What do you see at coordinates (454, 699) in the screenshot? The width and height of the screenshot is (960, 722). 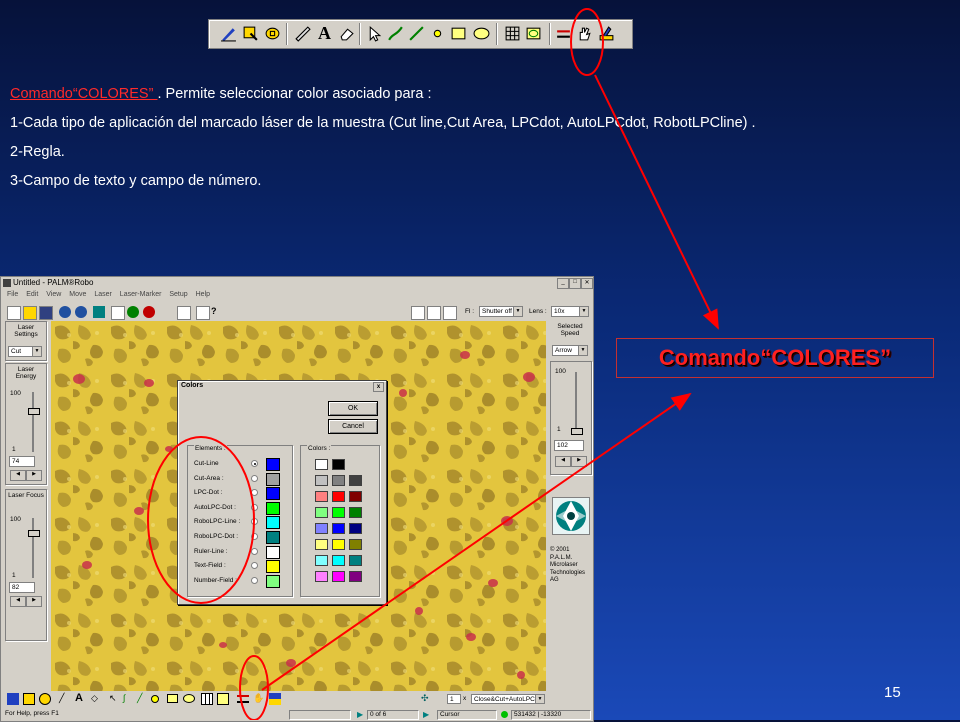 I see `page-number-box: 1` at bounding box center [454, 699].